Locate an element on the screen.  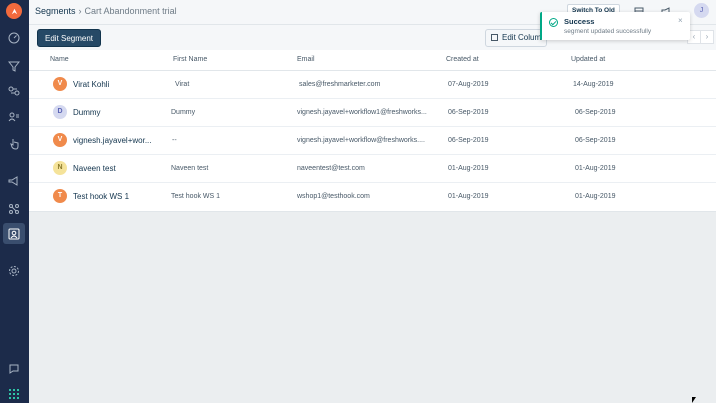
cell-name: Naveen test is located at coordinates (94, 168).